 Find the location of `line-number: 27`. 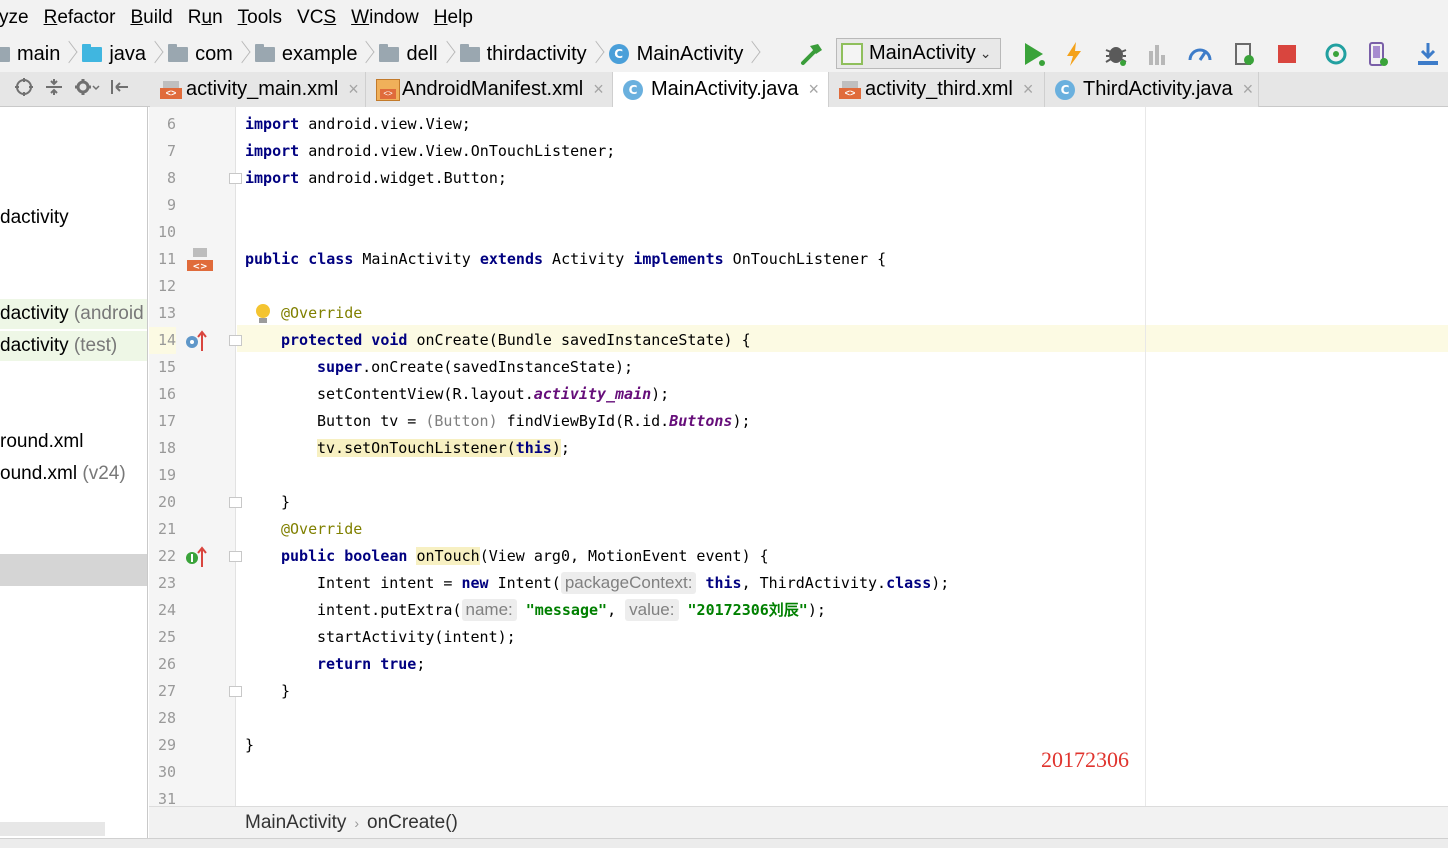

line-number: 27 is located at coordinates (166, 691).